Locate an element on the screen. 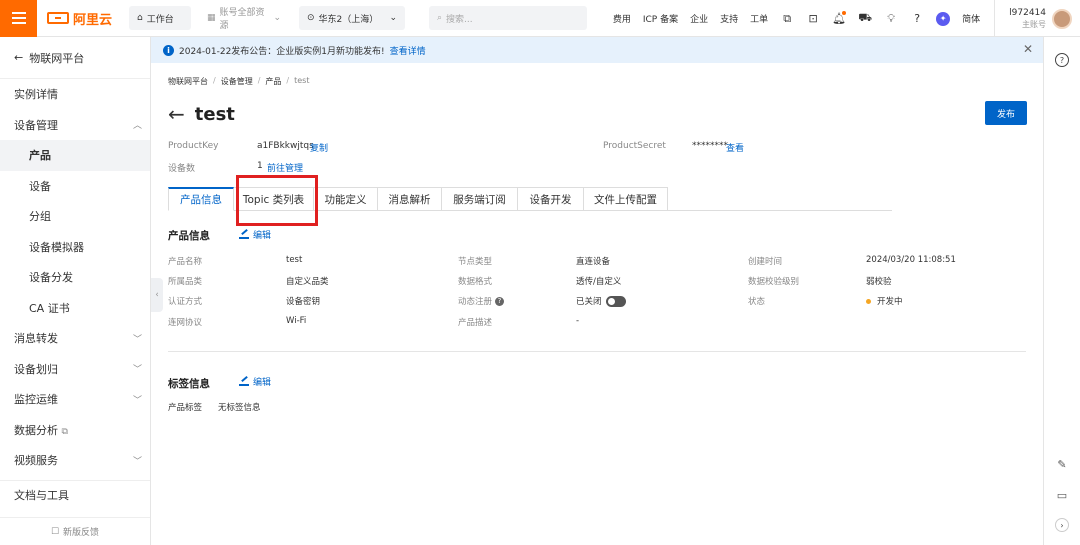 This screenshot has width=1080, height=545. message-icon: ▭ is located at coordinates (1062, 495).